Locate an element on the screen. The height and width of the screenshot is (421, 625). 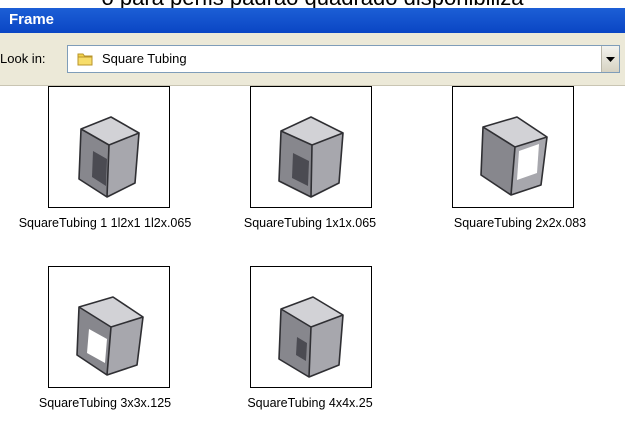
file-name: SquareTubing 1 1l2x1 1l2x.065 is located at coordinates (105, 223).